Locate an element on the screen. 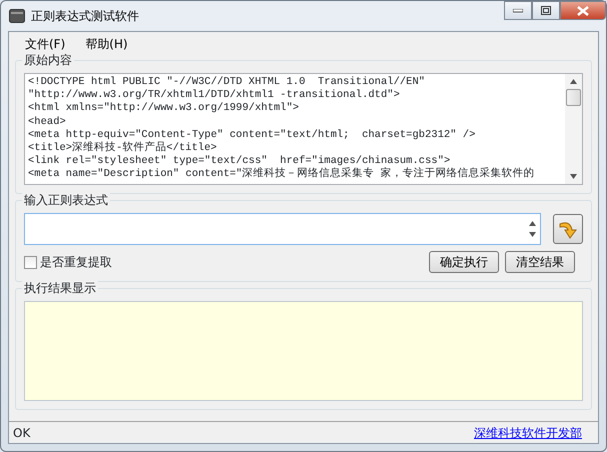 The width and height of the screenshot is (607, 452). app-icon is located at coordinates (17, 16).